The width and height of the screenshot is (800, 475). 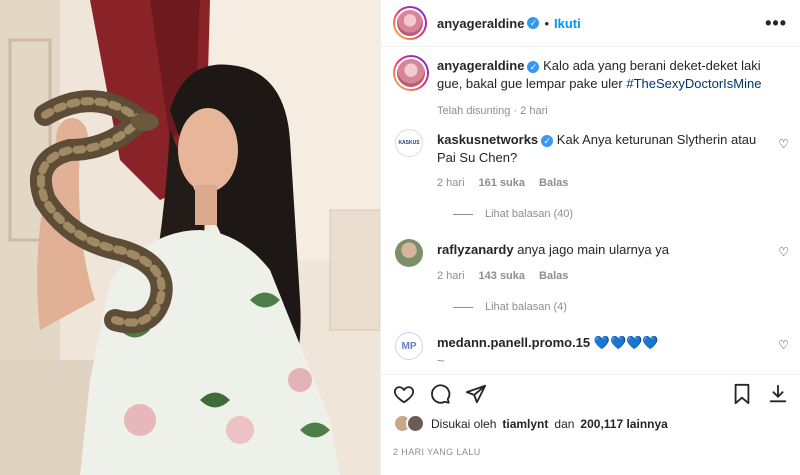 What do you see at coordinates (480, 65) in the screenshot?
I see `caption-username: anyageraldine` at bounding box center [480, 65].